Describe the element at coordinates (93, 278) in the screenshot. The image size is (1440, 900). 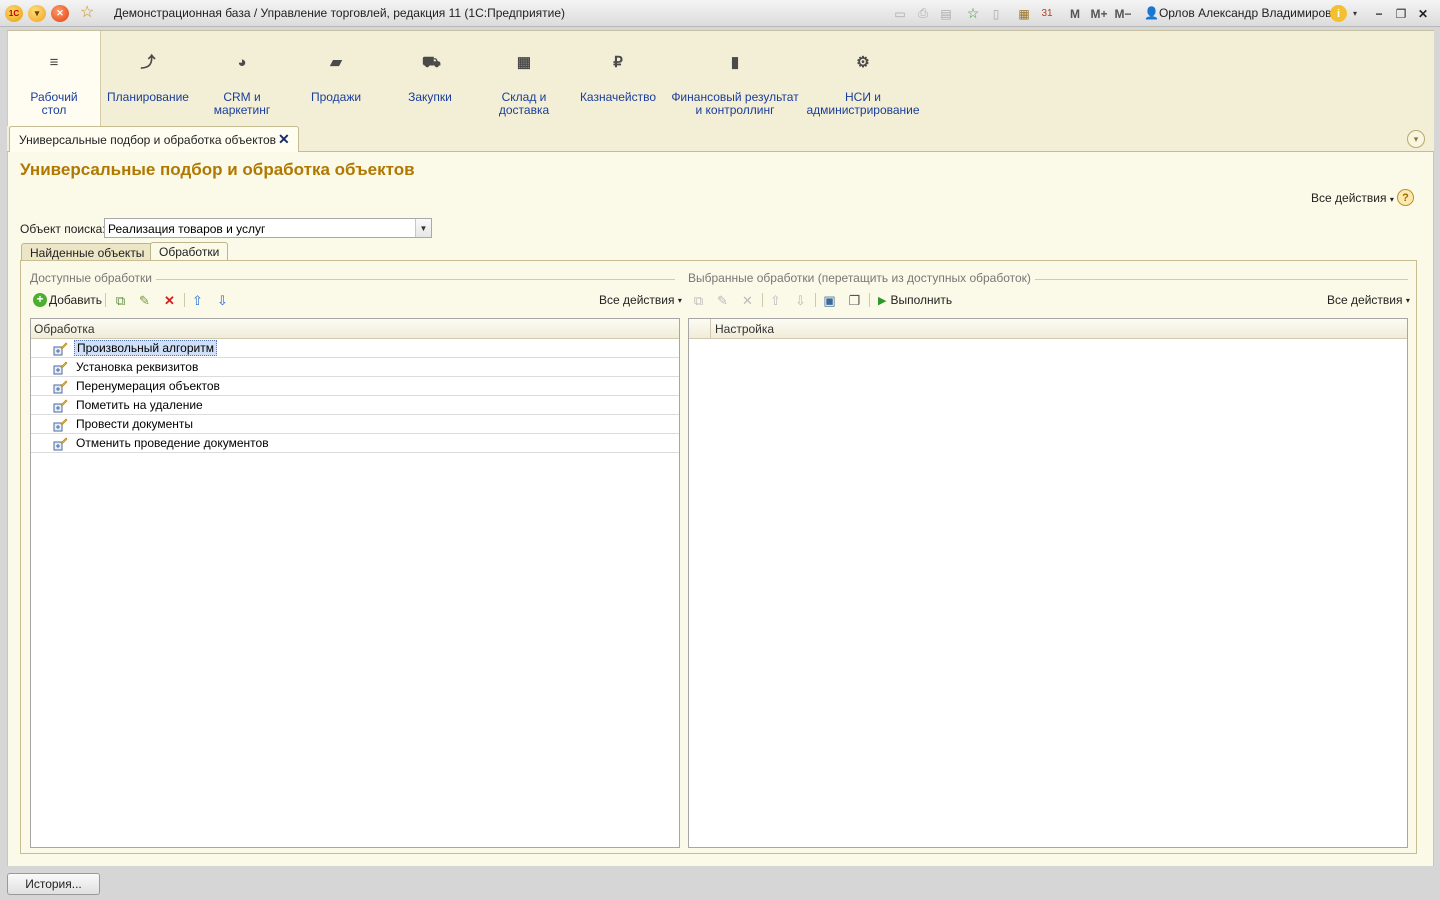
I see `available-group-title: Доступные обработки` at that location.